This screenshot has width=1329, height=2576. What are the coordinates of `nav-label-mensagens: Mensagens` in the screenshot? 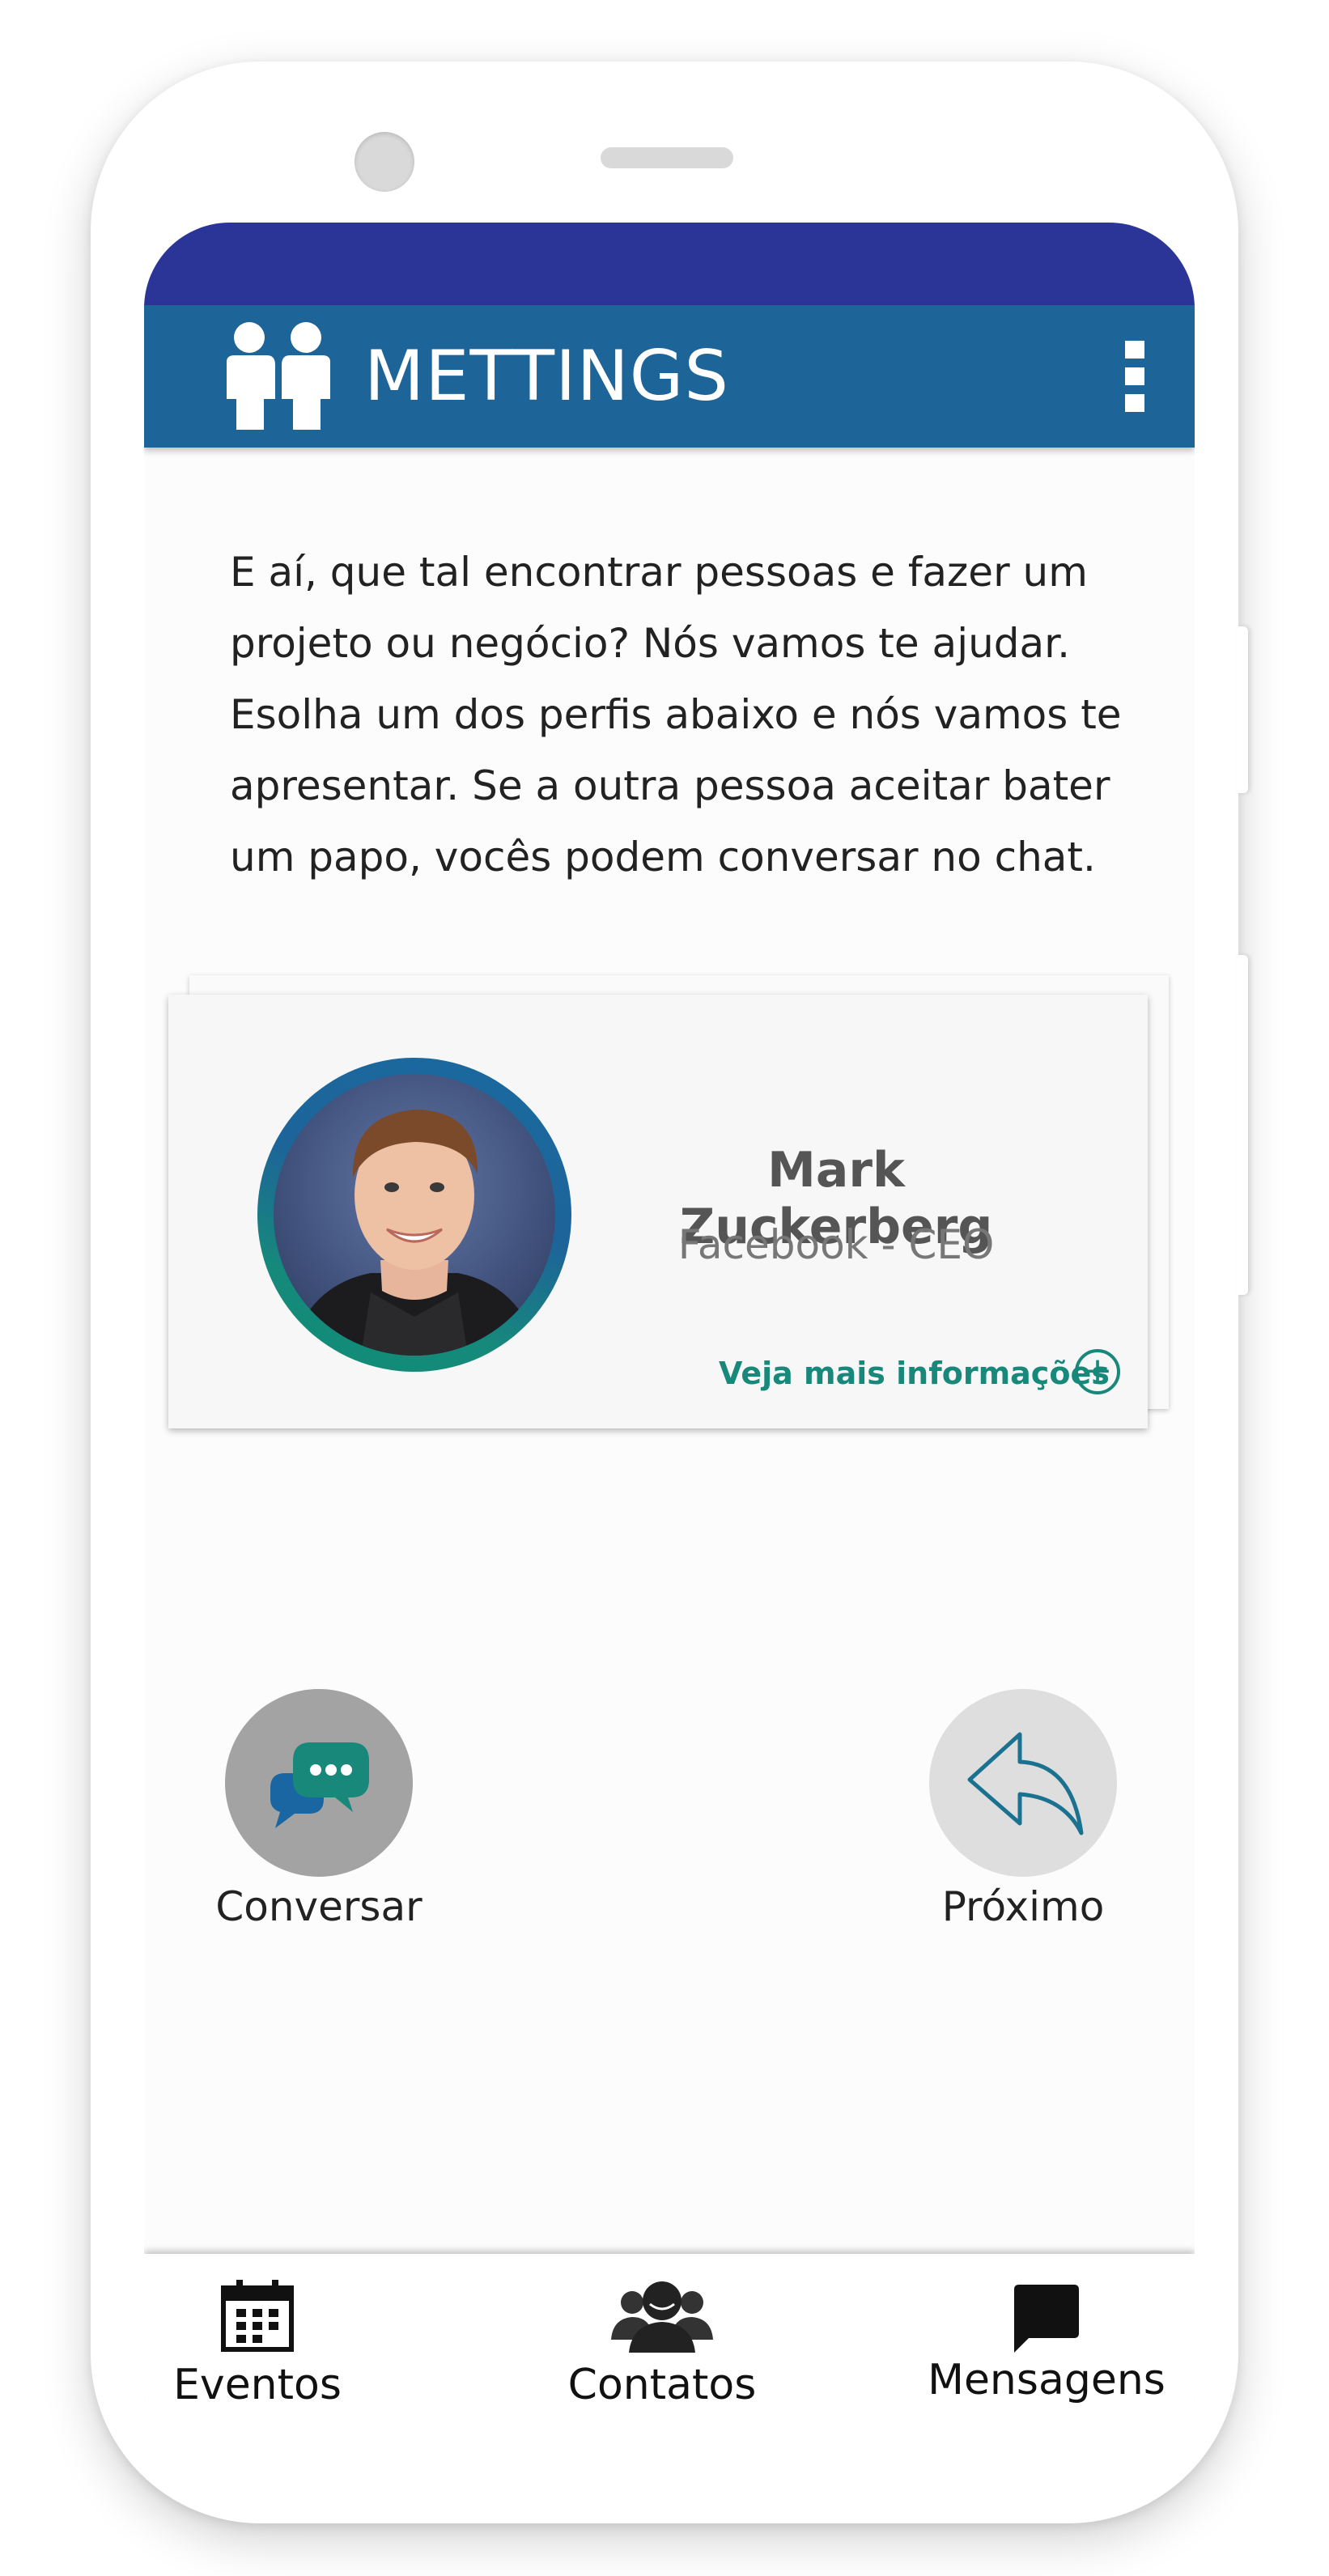 It's located at (1047, 2380).